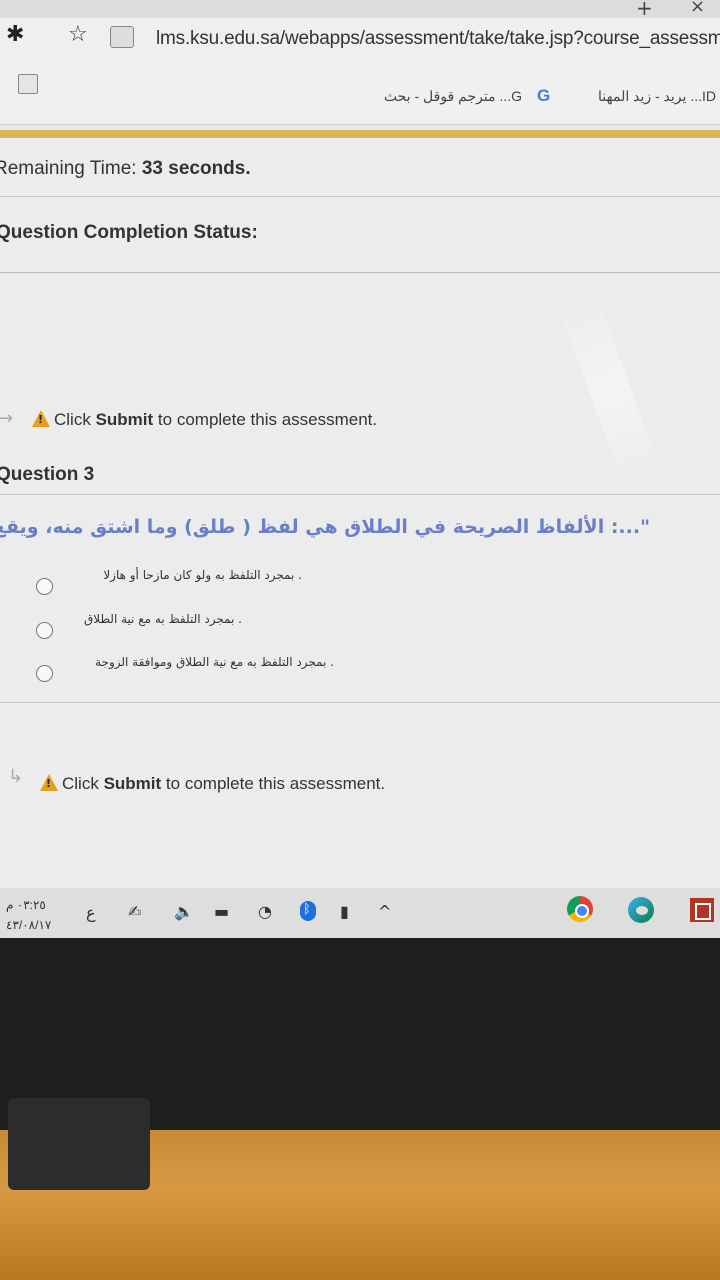 This screenshot has height=1280, width=720. Describe the element at coordinates (544, 95) in the screenshot. I see `google-translate-icon: G` at that location.